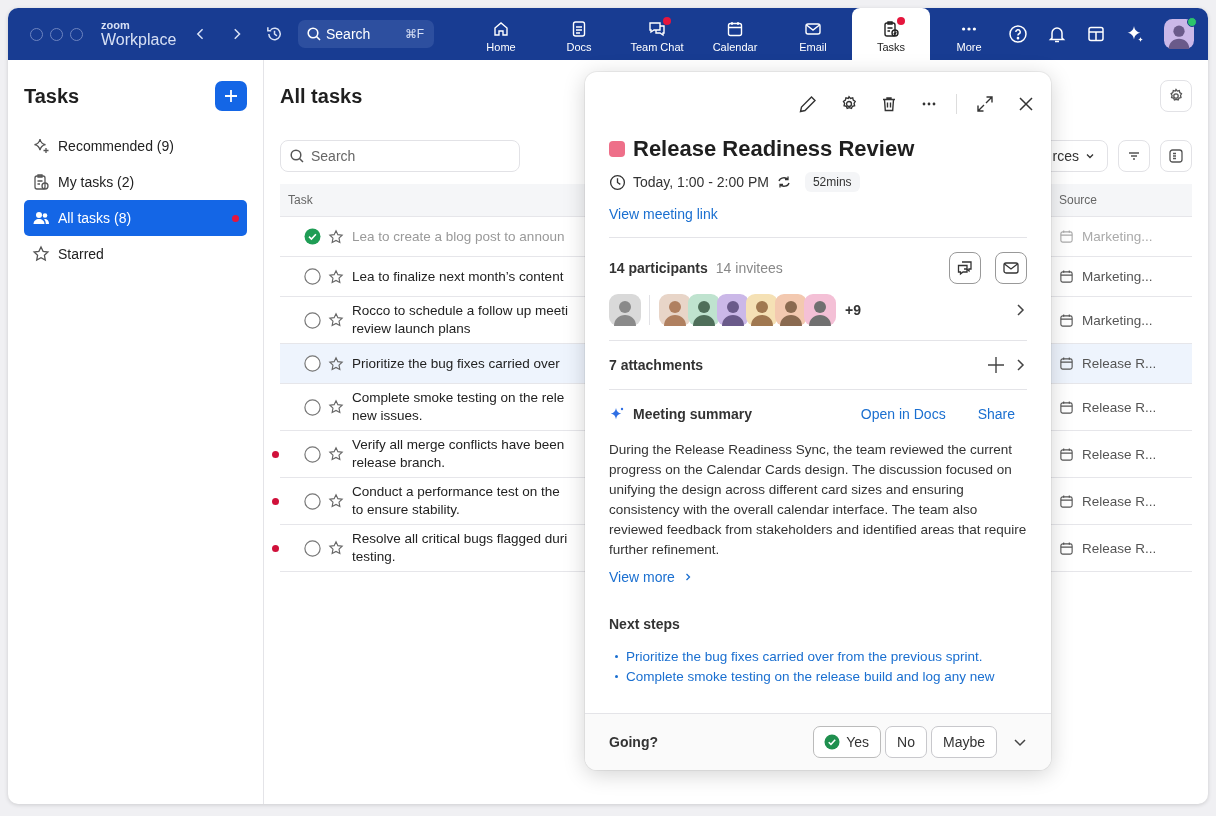 This screenshot has height=816, width=1216. I want to click on participants-count: 14 participants, so click(658, 268).